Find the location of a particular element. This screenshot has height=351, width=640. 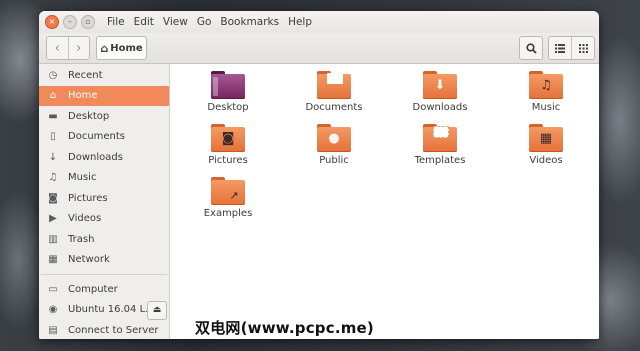

minimize-icon: – is located at coordinates (70, 21).